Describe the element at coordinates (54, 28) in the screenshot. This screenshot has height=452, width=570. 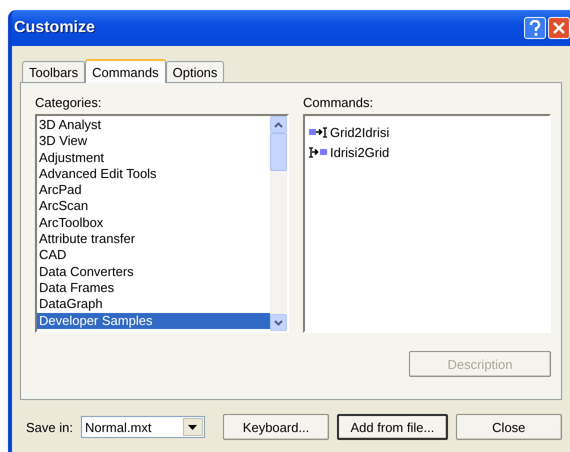
I see `window-title: Customize` at that location.